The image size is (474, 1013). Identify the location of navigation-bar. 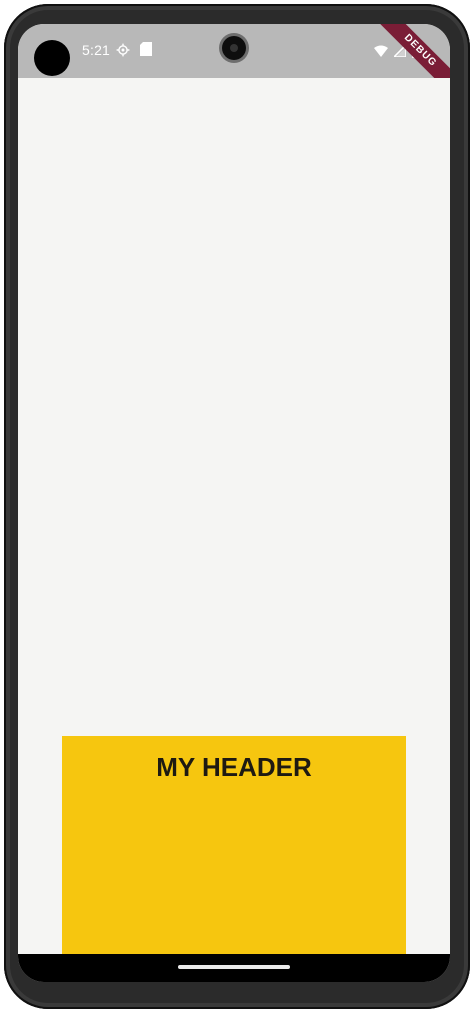
(234, 968).